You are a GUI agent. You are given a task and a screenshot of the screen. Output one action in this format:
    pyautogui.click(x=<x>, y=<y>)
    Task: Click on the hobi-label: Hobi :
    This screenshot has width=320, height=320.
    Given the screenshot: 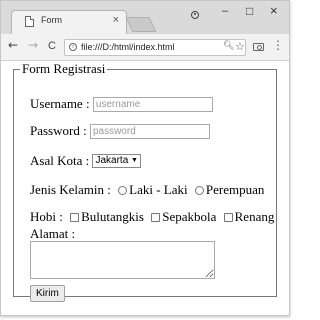 What is the action you would take?
    pyautogui.click(x=46, y=217)
    